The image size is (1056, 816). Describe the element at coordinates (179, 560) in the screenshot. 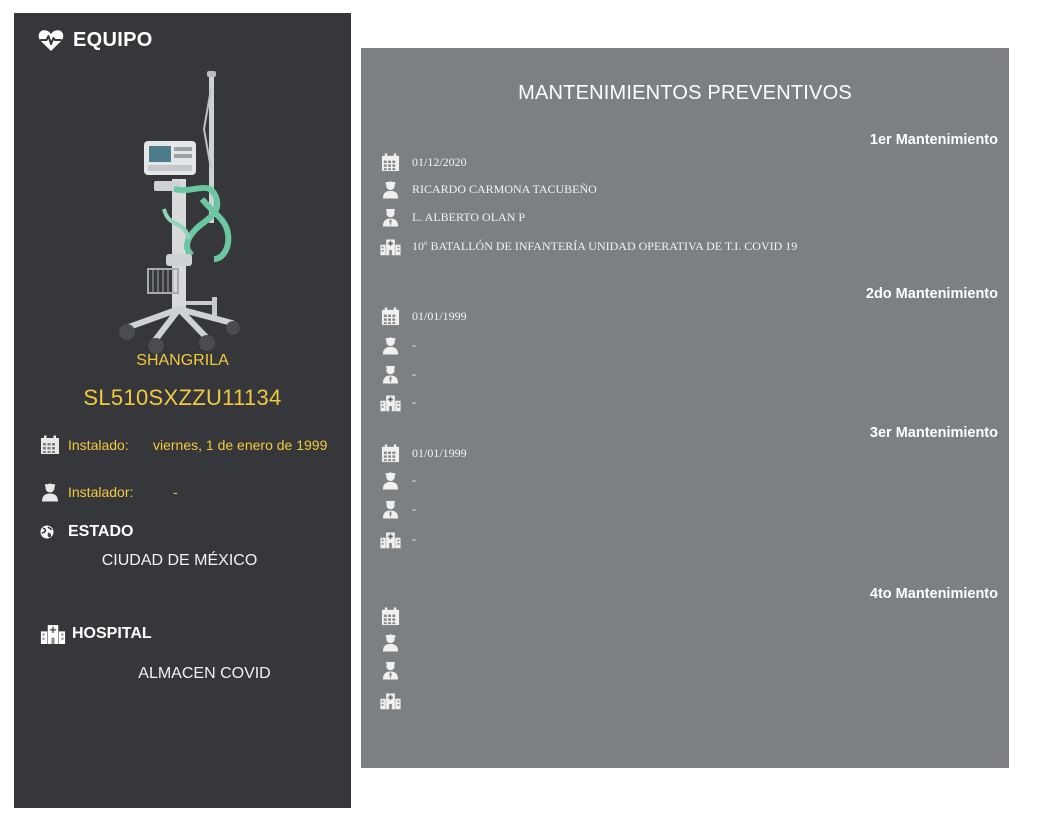

I see `estado-value: CIUDAD DE MÉXICO` at that location.